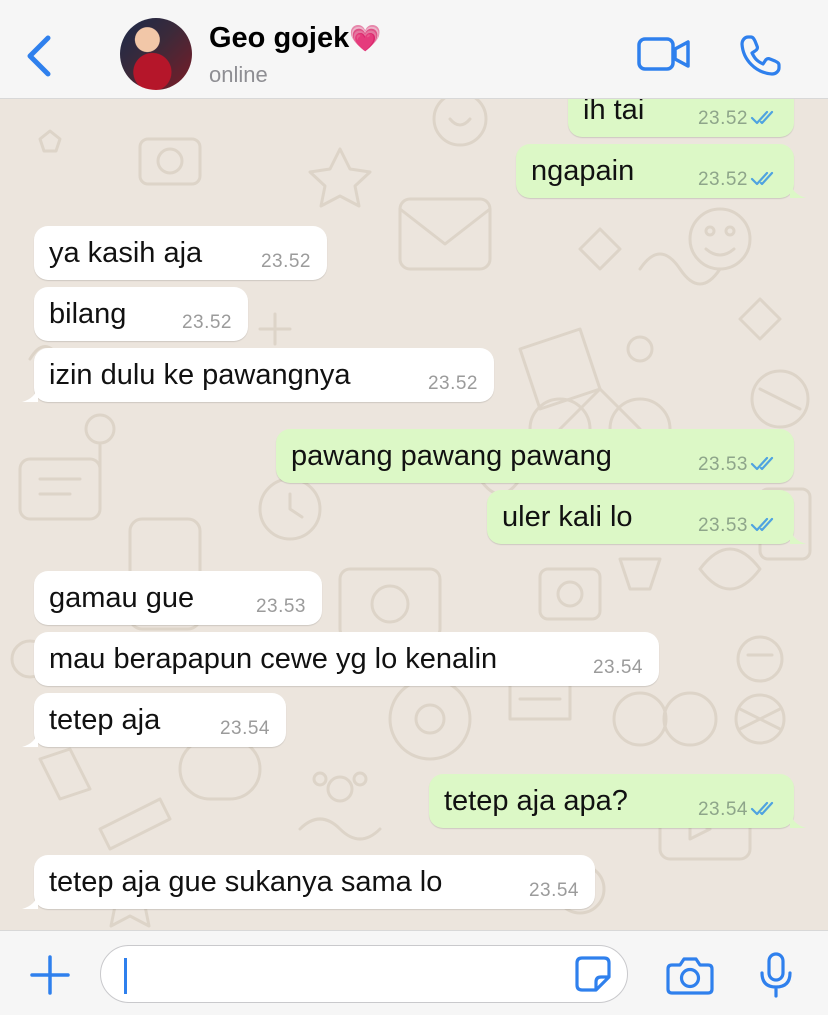 Image resolution: width=828 pixels, height=1015 pixels. Describe the element at coordinates (681, 118) in the screenshot. I see `outgoing-message: ih tai 23.52` at that location.